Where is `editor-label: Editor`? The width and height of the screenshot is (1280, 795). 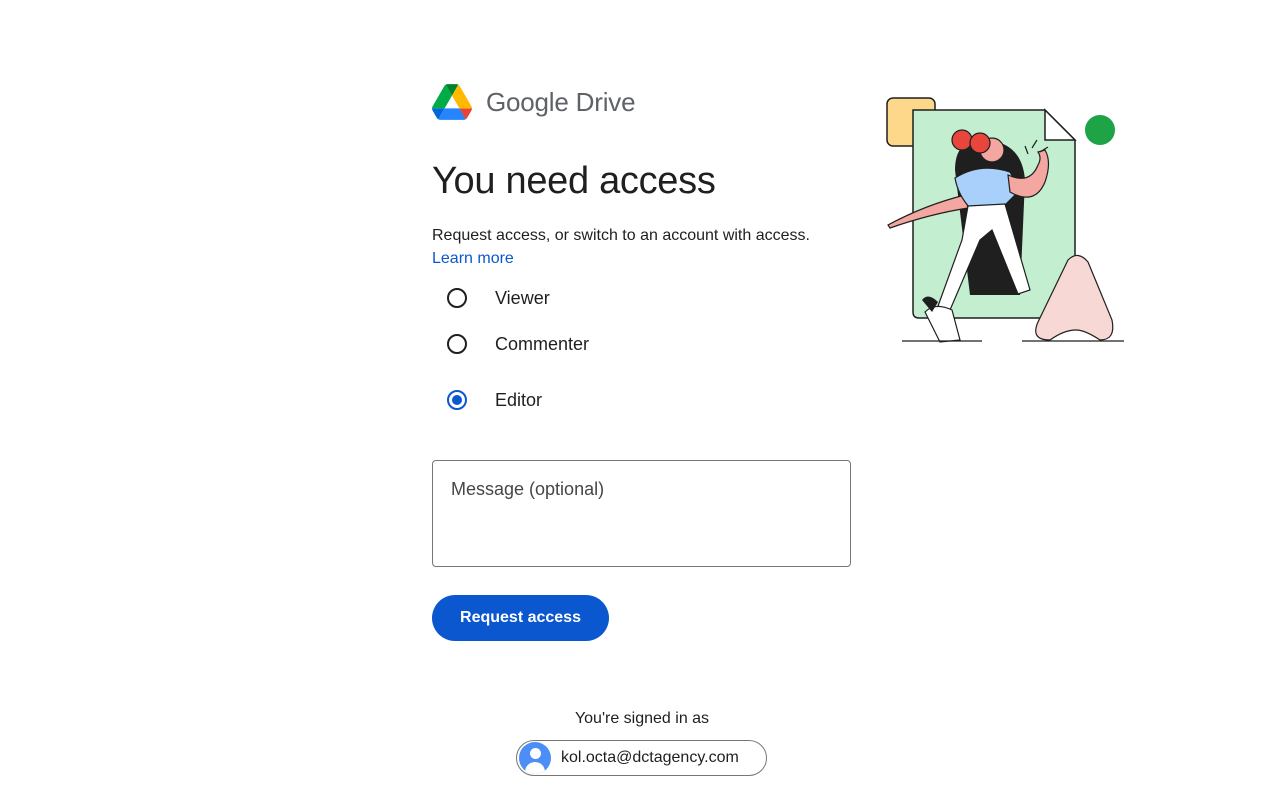
editor-label: Editor is located at coordinates (519, 399).